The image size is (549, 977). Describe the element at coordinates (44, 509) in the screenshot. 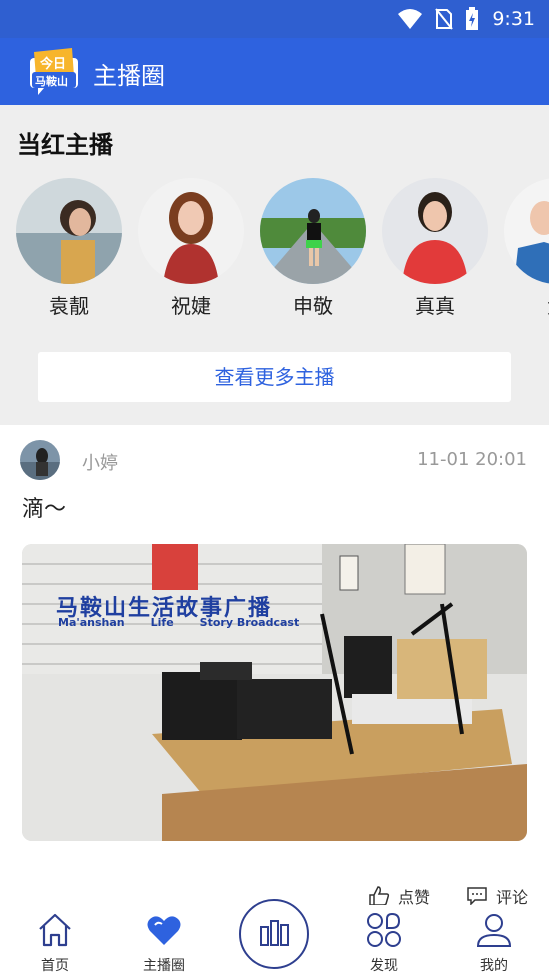

I see `post-text: 滴～` at that location.